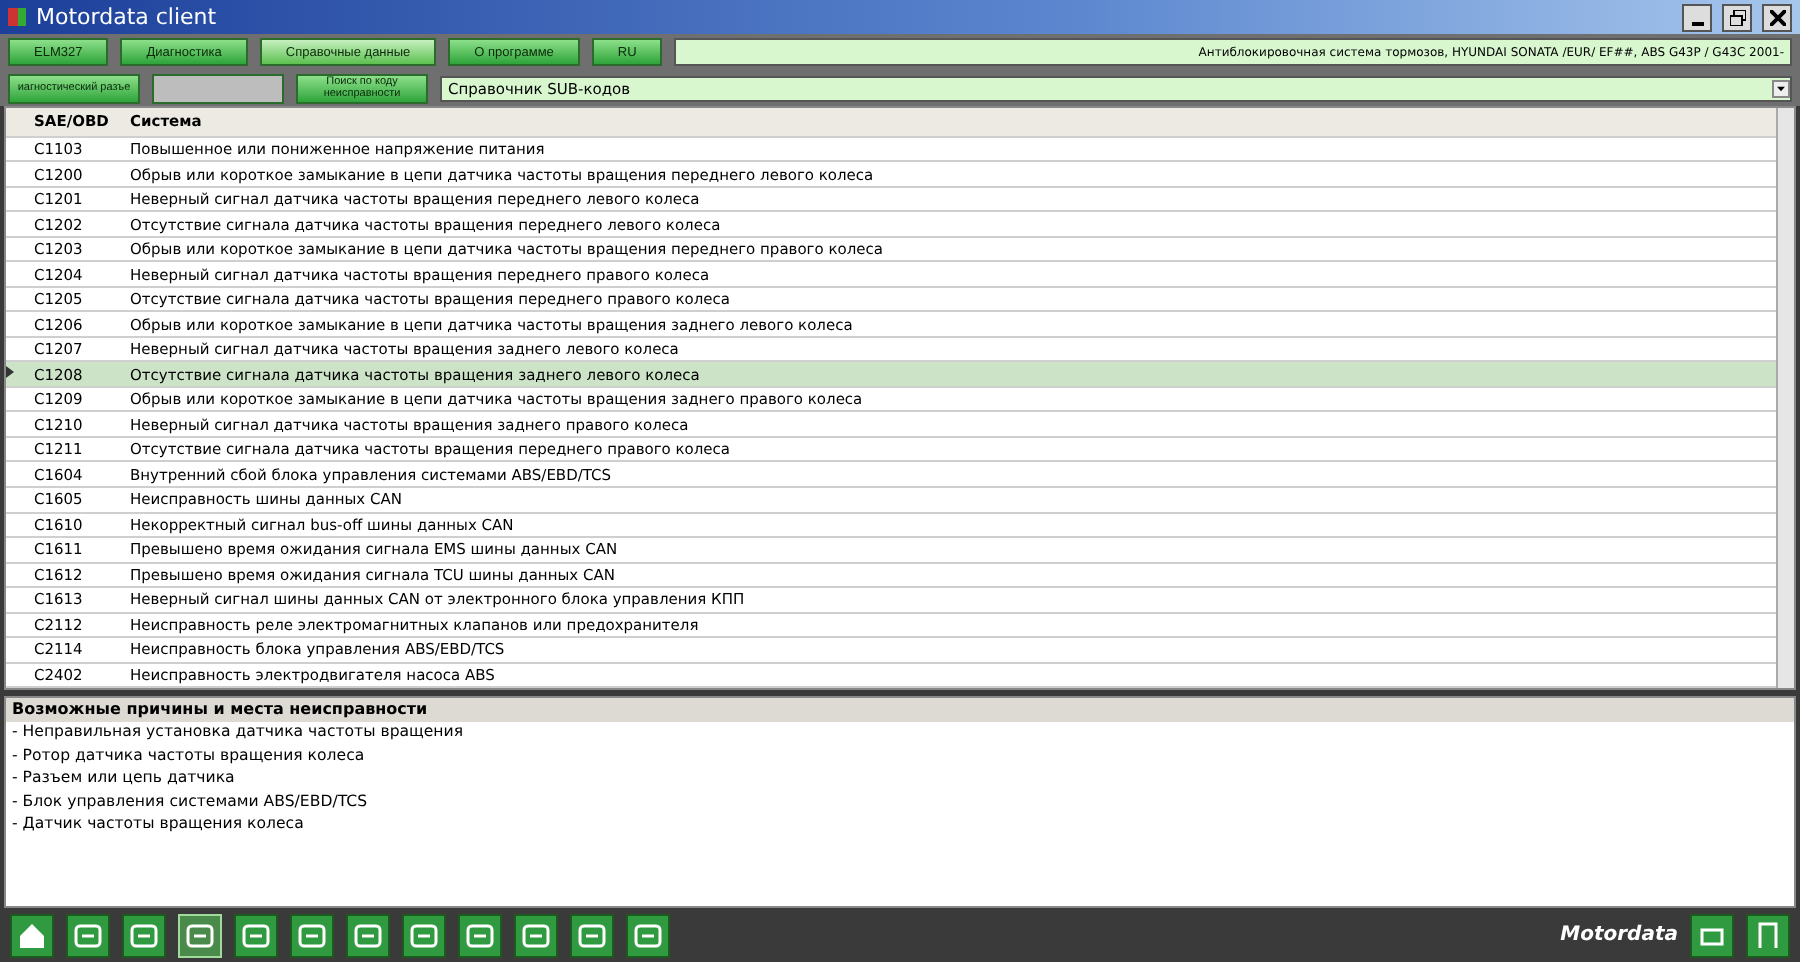 This screenshot has width=1800, height=962. I want to click on minimize-icon, so click(1697, 23).